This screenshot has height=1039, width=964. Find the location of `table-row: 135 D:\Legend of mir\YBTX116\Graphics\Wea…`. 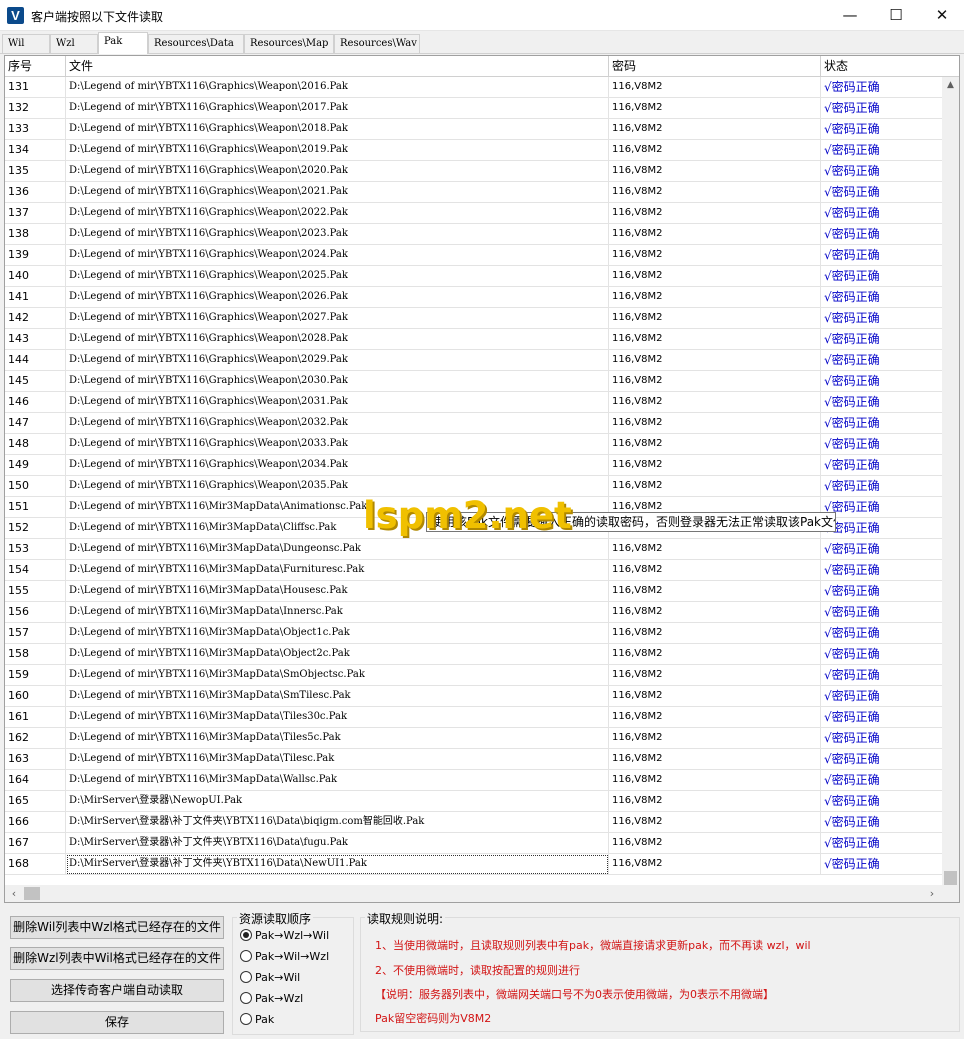

table-row: 135 D:\Legend of mir\YBTX116\Graphics\Wea… is located at coordinates (474, 171).